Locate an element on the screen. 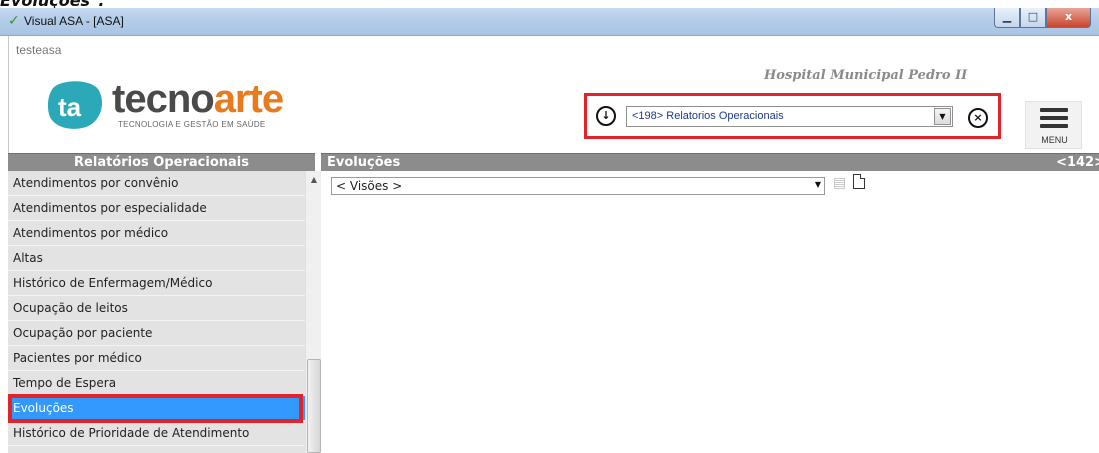 This screenshot has height=453, width=1099. list-item: Histórico de Prioridade de Atendimento is located at coordinates (156, 433).